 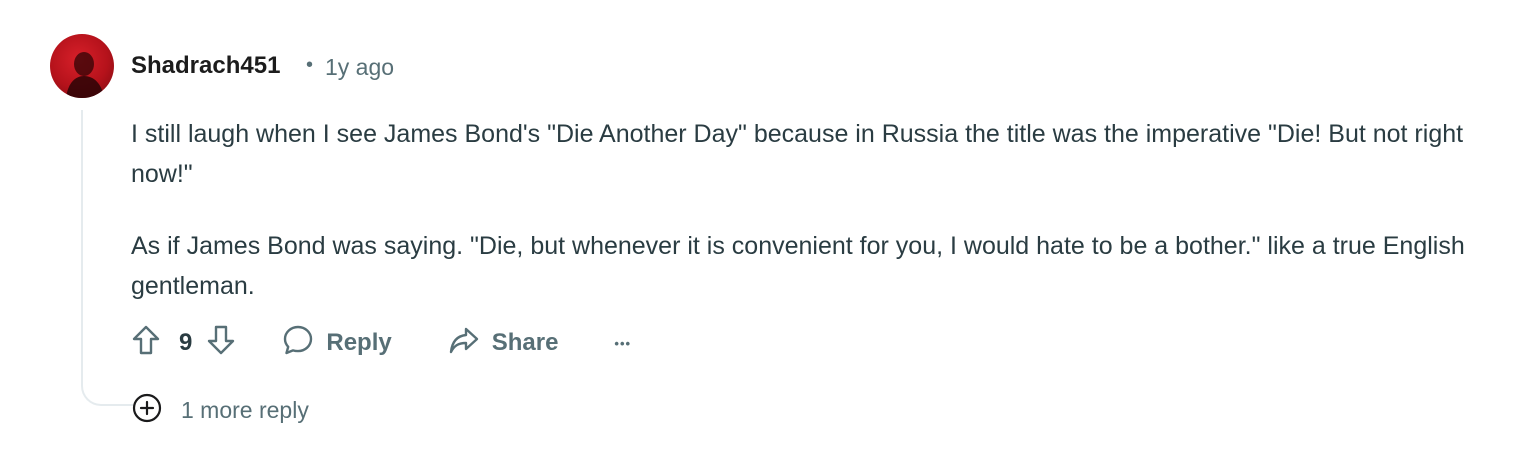 I want to click on vote-score: 9, so click(x=186, y=342).